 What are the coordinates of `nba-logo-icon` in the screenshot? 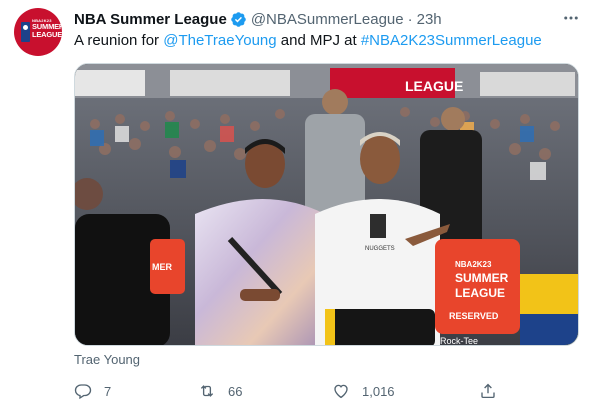 It's located at (25, 32).